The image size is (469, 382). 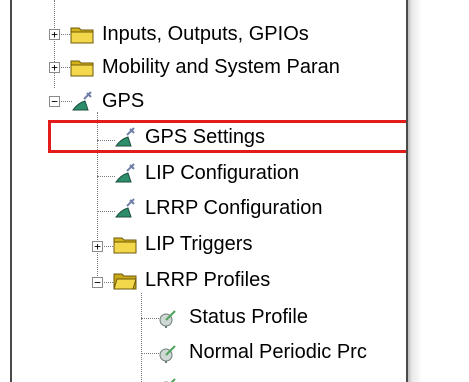 I want to click on tree-item-partial, so click(x=169, y=376).